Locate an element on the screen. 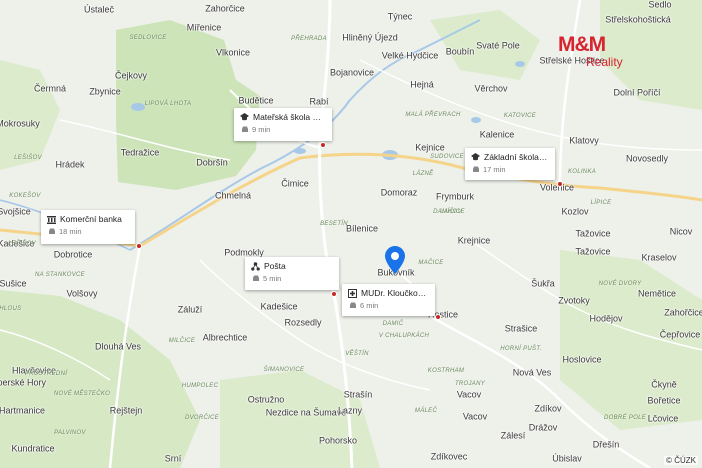 The image size is (702, 468). town-label: Kalenice is located at coordinates (497, 134).